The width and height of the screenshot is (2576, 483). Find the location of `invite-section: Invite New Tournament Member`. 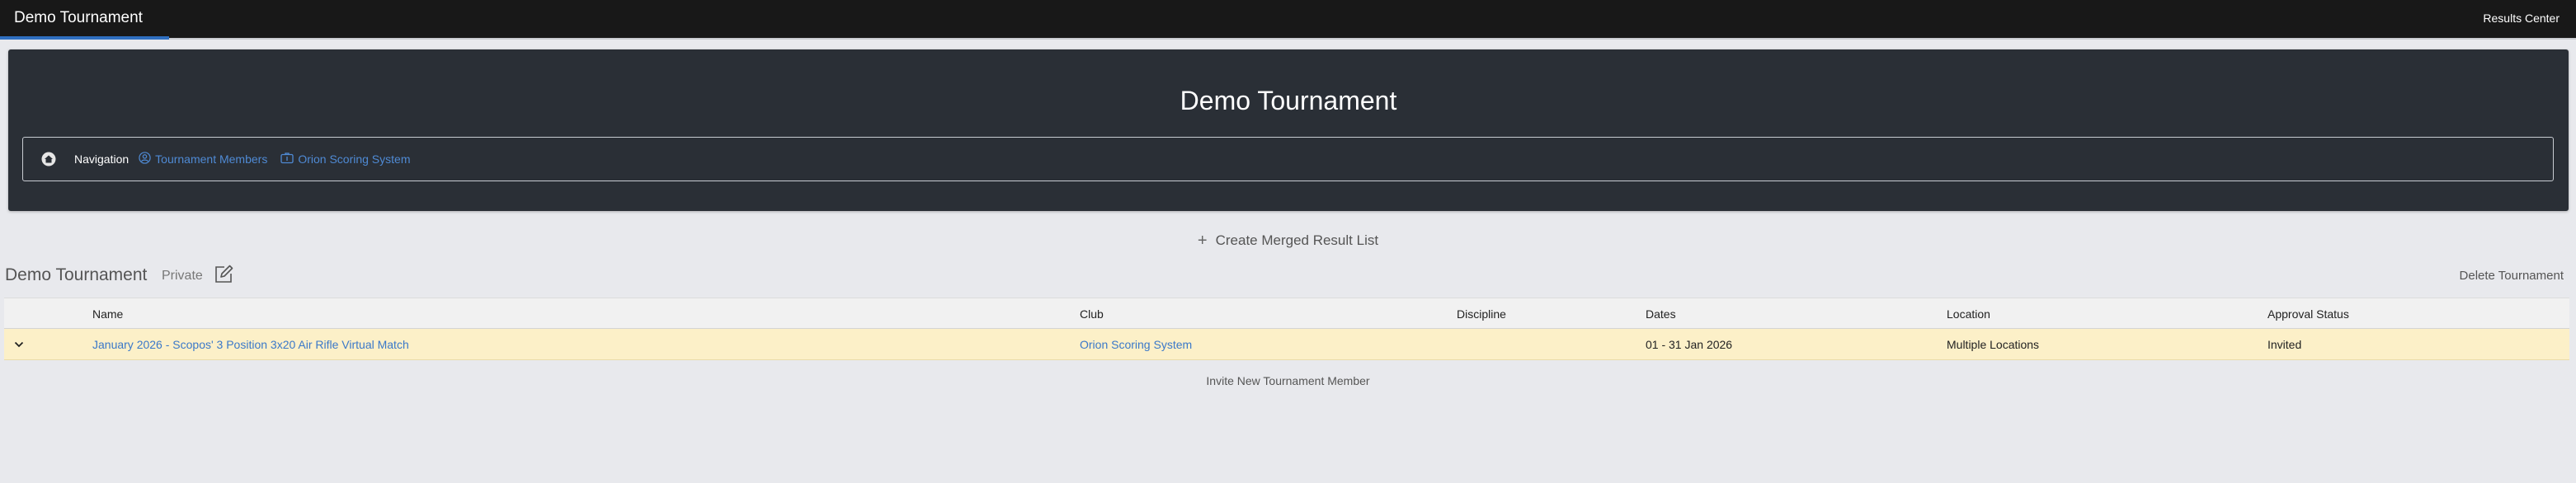

invite-section: Invite New Tournament Member is located at coordinates (1288, 381).